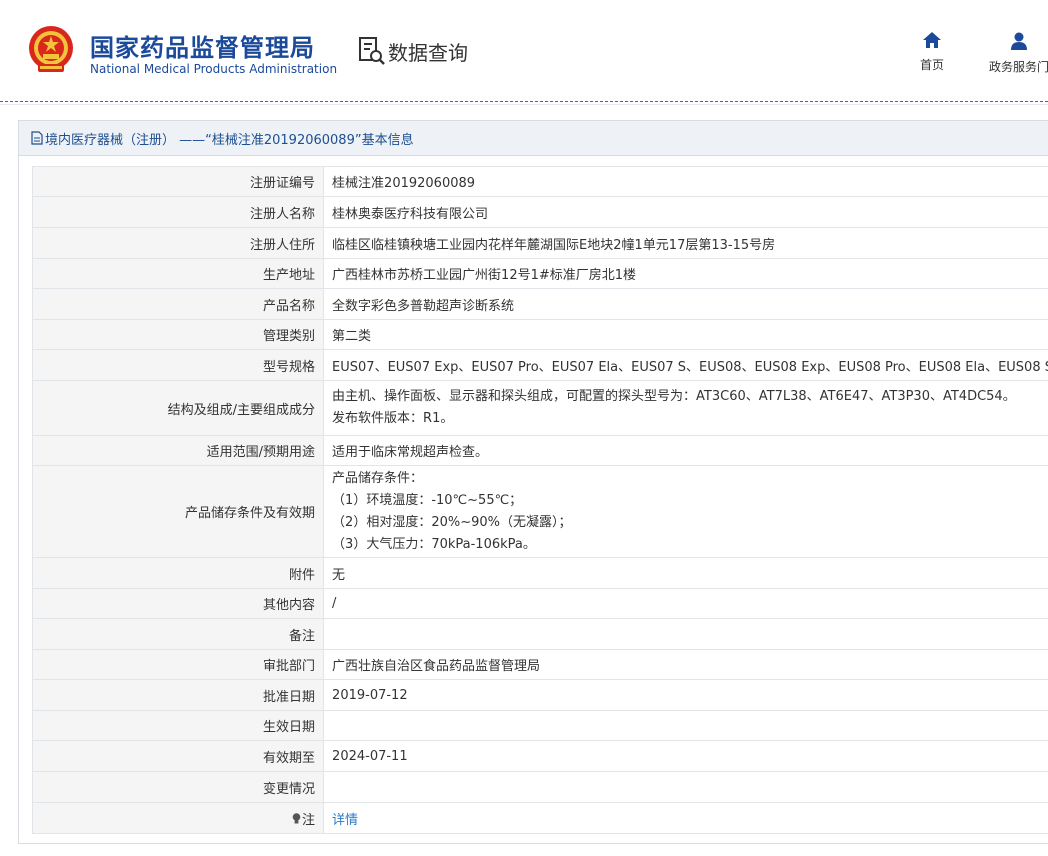 This screenshot has width=1048, height=856. What do you see at coordinates (178, 181) in the screenshot?
I see `row-label: 注册证编号` at bounding box center [178, 181].